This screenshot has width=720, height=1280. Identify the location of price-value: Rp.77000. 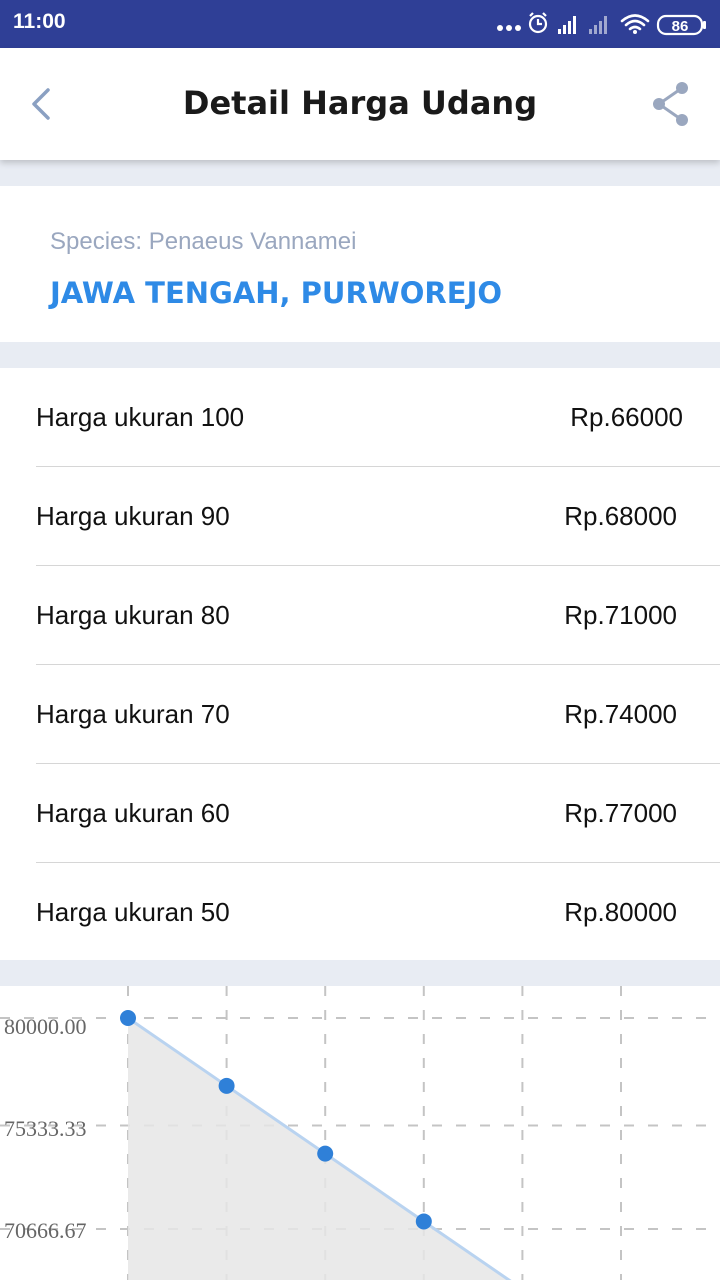
(620, 813).